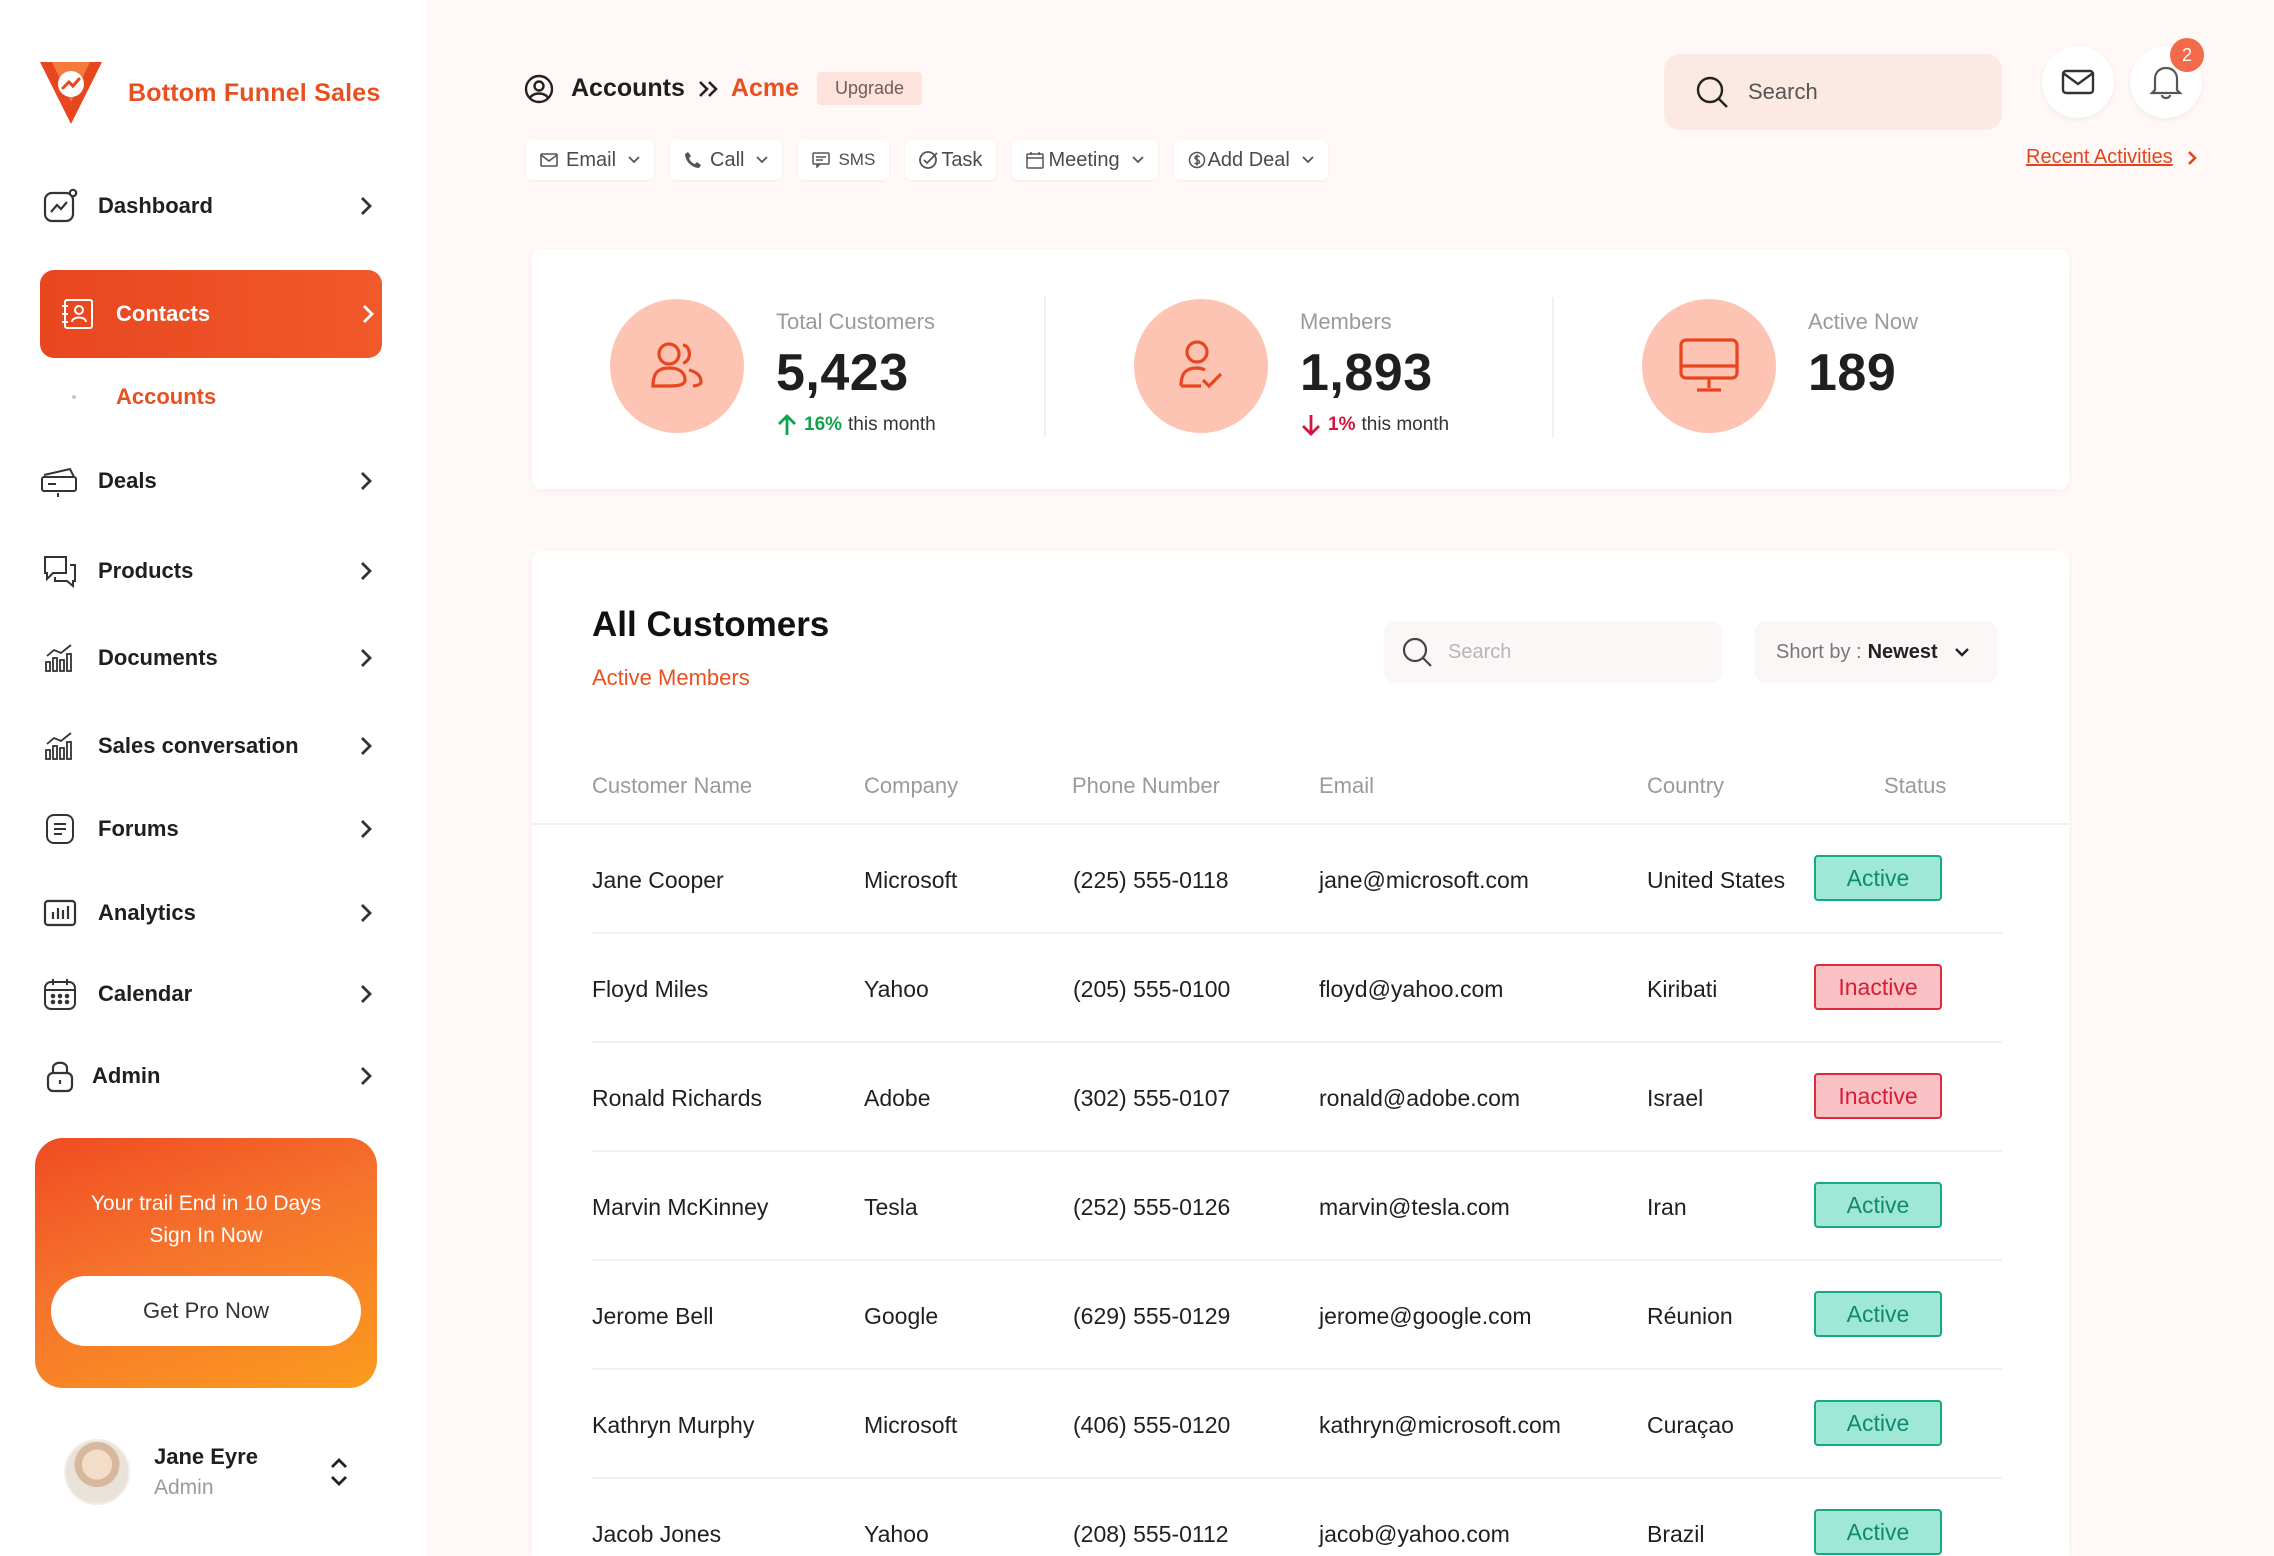 This screenshot has width=2274, height=1556. Describe the element at coordinates (209, 93) in the screenshot. I see `brand: Bottom Funnel Sales` at that location.